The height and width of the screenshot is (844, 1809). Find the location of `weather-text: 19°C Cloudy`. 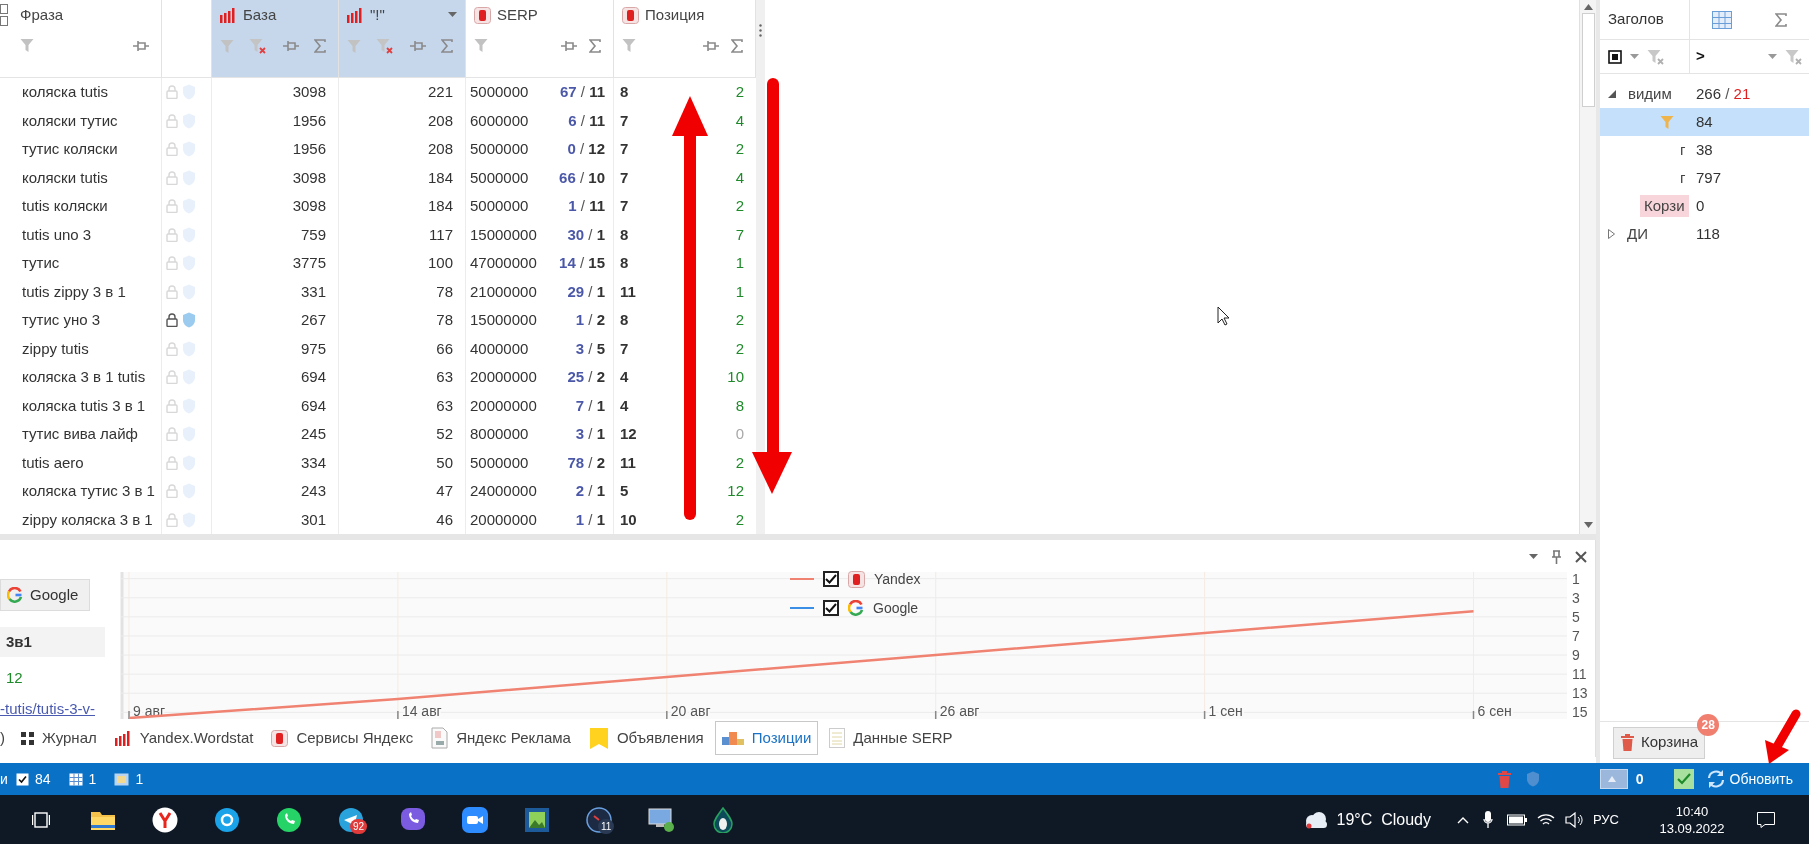

weather-text: 19°C Cloudy is located at coordinates (1383, 819).